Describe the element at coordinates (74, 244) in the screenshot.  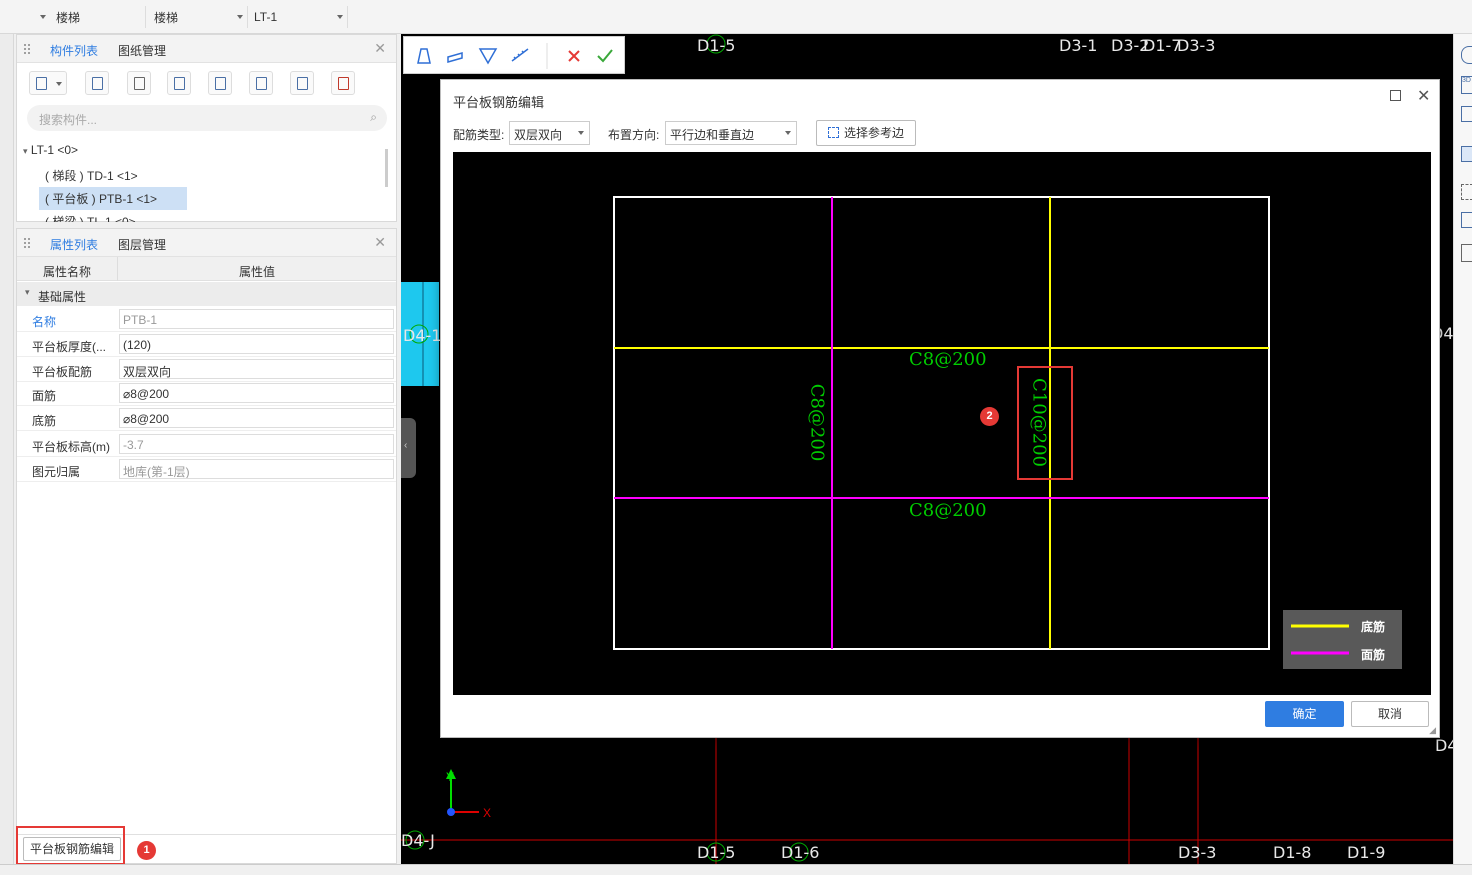
I see `tab-property-list: 属性列表` at that location.